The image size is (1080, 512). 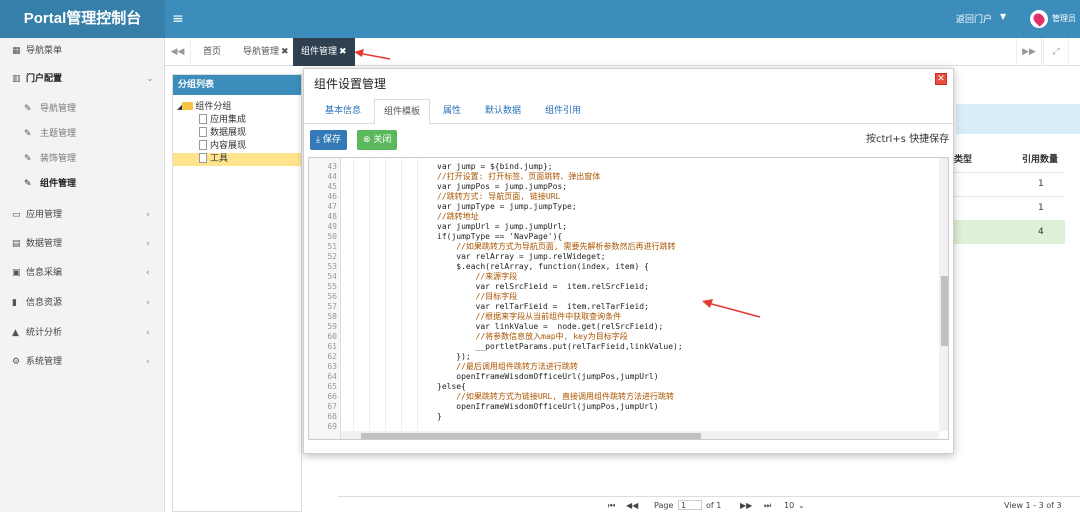 What do you see at coordinates (555, 396) in the screenshot?
I see `code-line: //如果跳转方式为链接URL, 直接调用组件跳转方法进行跳转` at bounding box center [555, 396].